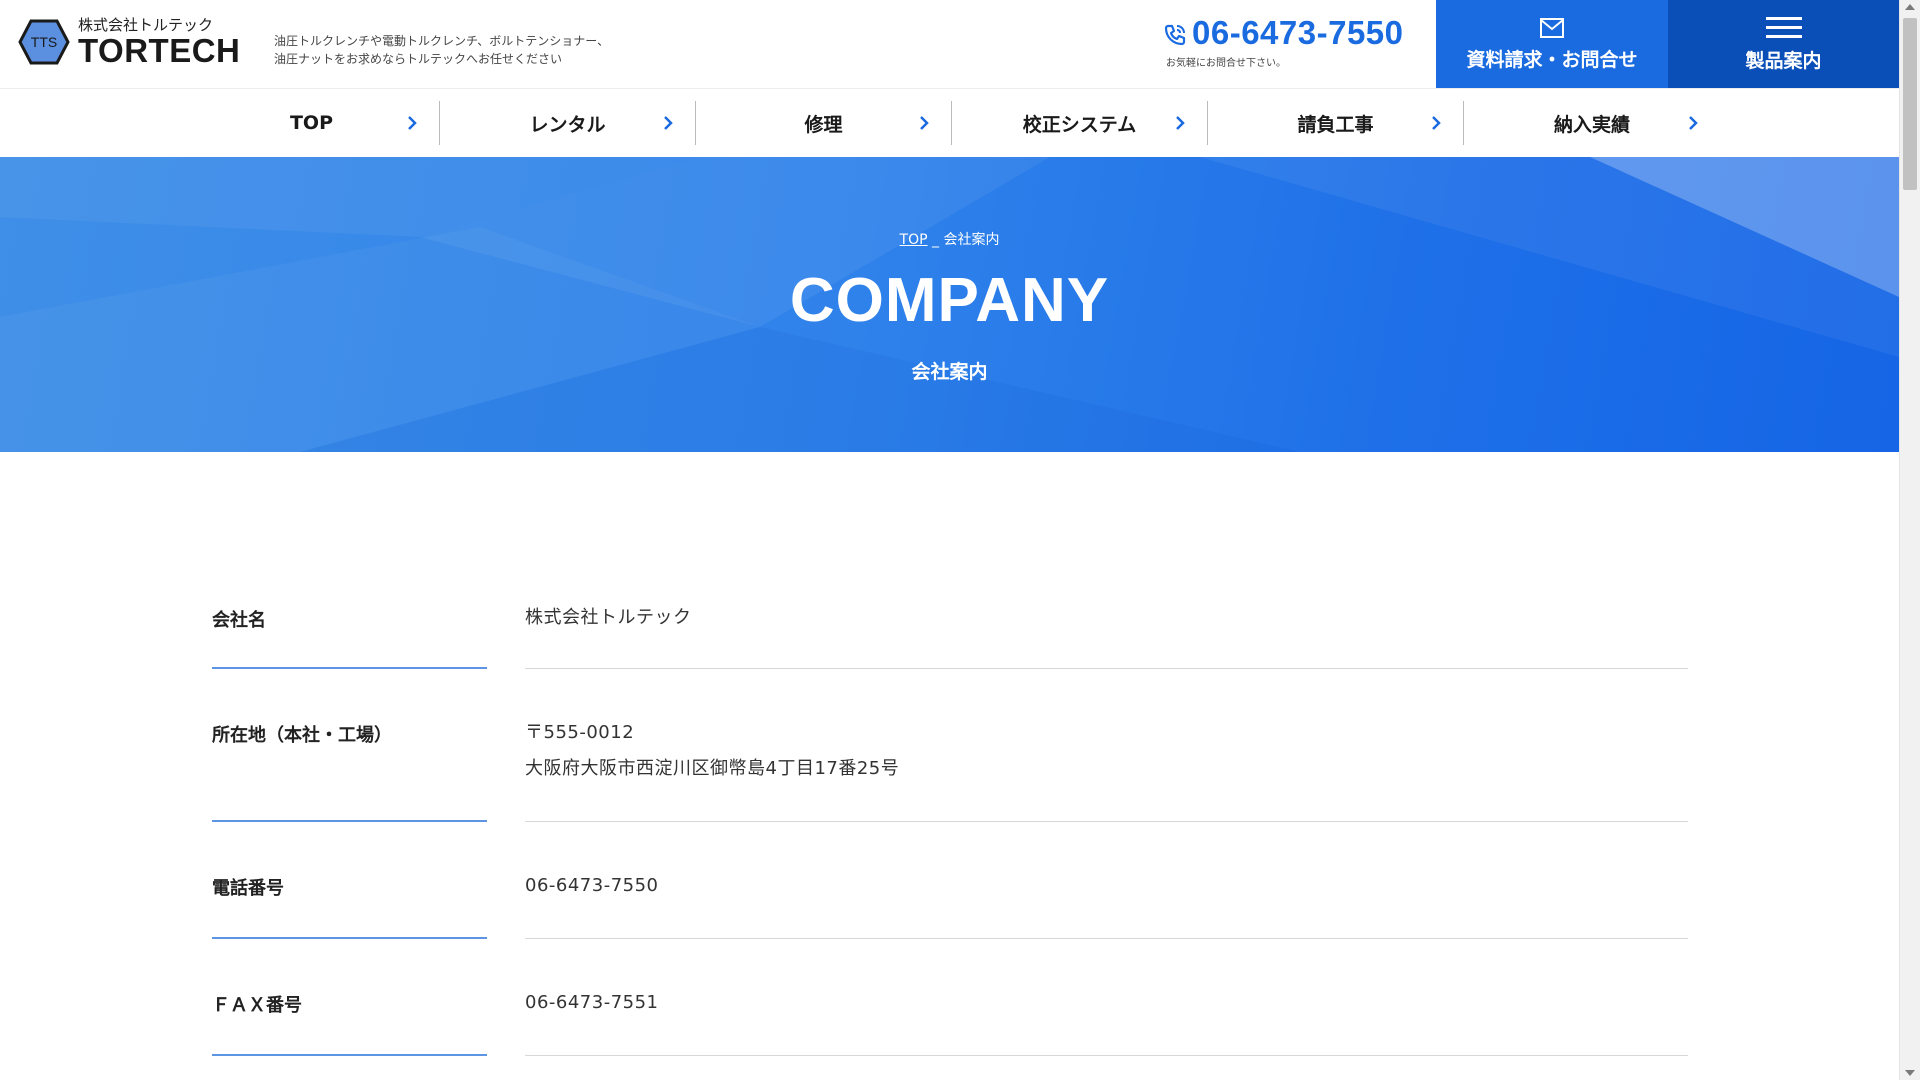 Image resolution: width=1920 pixels, height=1080 pixels. Describe the element at coordinates (712, 768) in the screenshot. I see `street-address: 大阪府大阪市西淀川区御幣島4丁目17番25号` at that location.